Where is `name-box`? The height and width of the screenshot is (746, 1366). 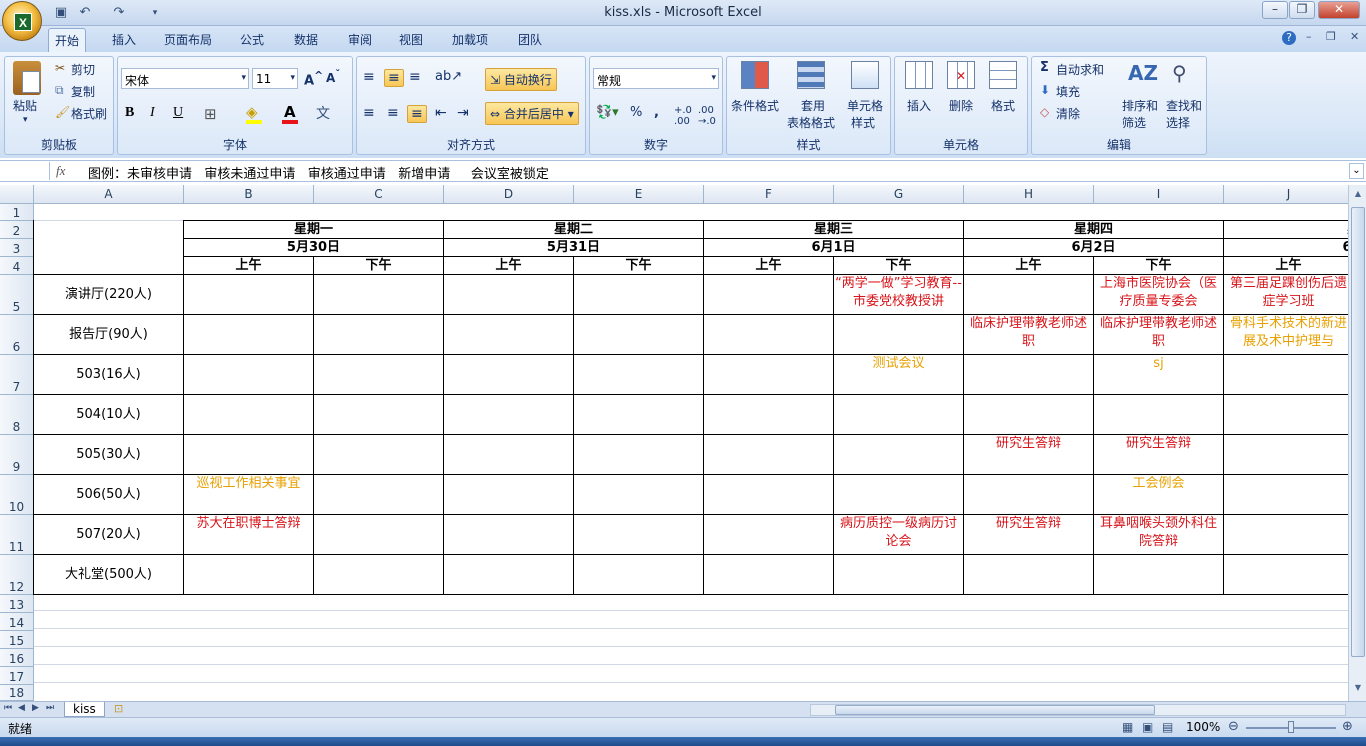 name-box is located at coordinates (26, 171).